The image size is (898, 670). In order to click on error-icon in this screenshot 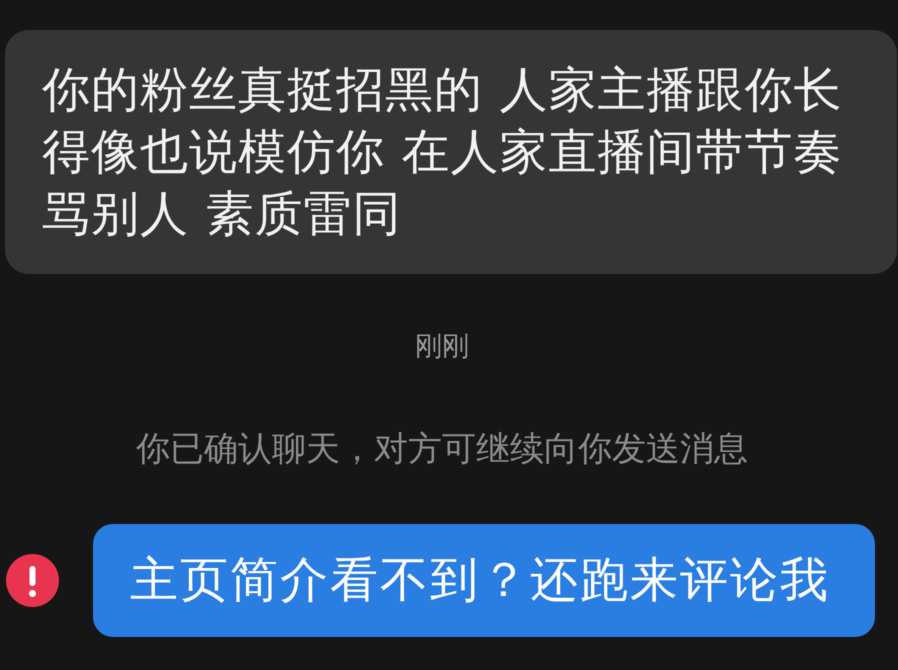, I will do `click(32, 580)`.